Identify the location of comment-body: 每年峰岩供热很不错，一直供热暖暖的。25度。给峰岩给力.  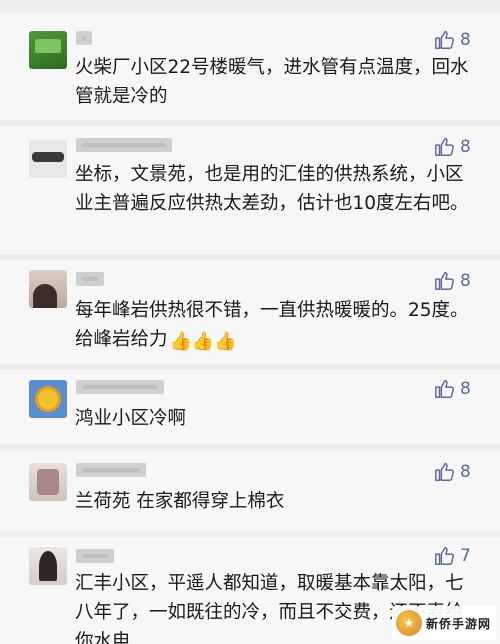
(272, 325).